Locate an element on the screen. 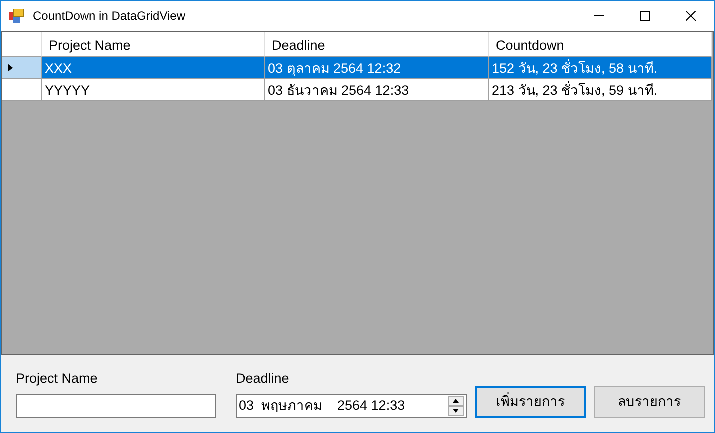  field-label: Deadline is located at coordinates (263, 379).